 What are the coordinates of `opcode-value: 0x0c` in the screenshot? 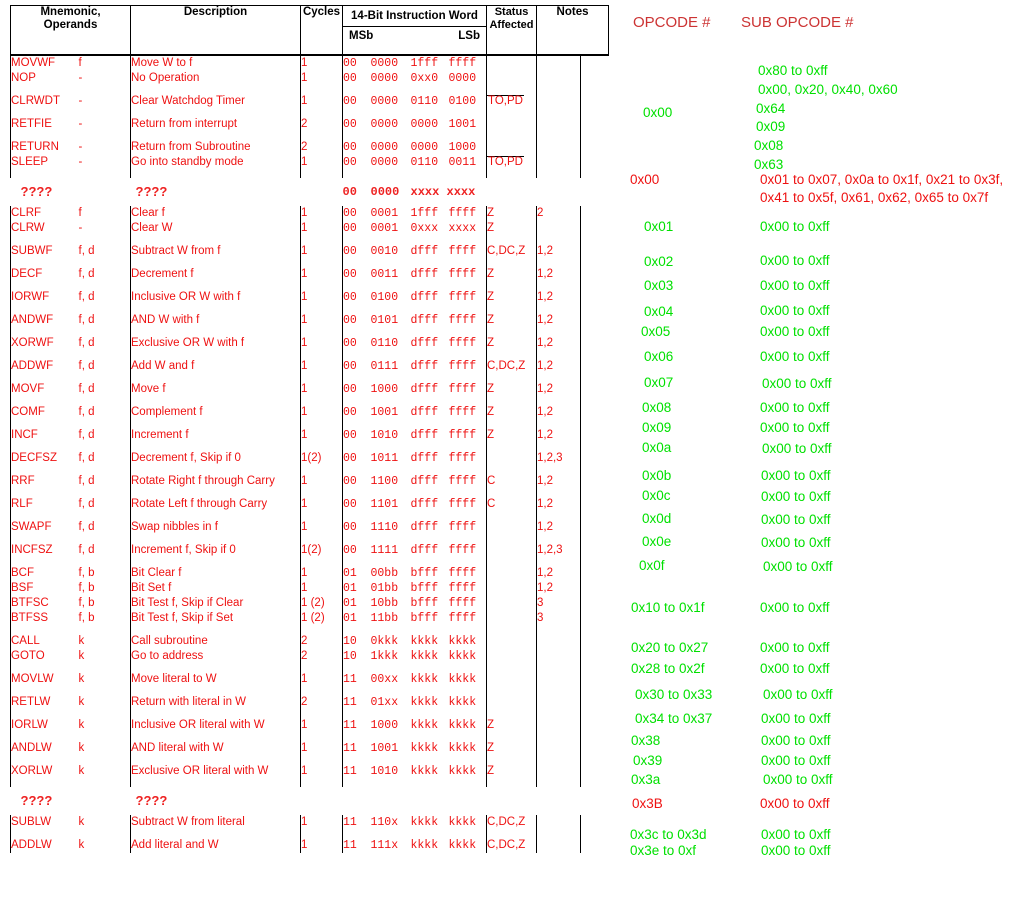 It's located at (656, 495).